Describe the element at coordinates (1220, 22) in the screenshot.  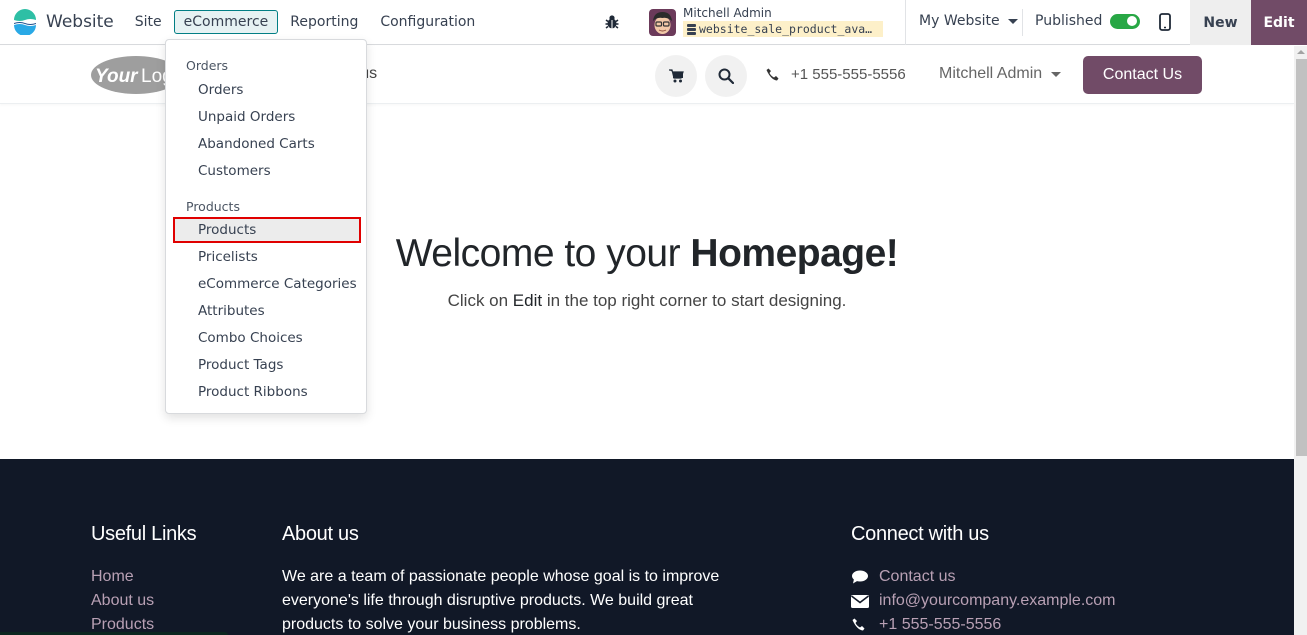
I see `new-button: New` at that location.